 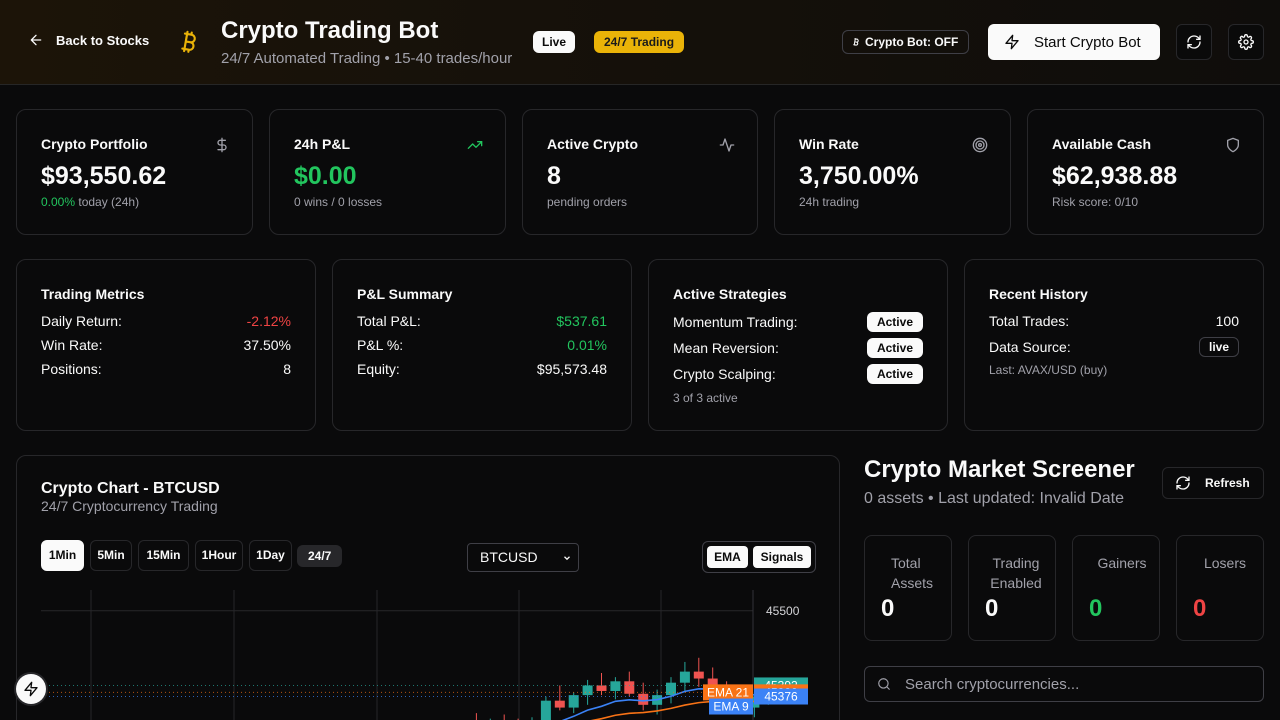 I want to click on stat-change: 0.00%, so click(x=58, y=202).